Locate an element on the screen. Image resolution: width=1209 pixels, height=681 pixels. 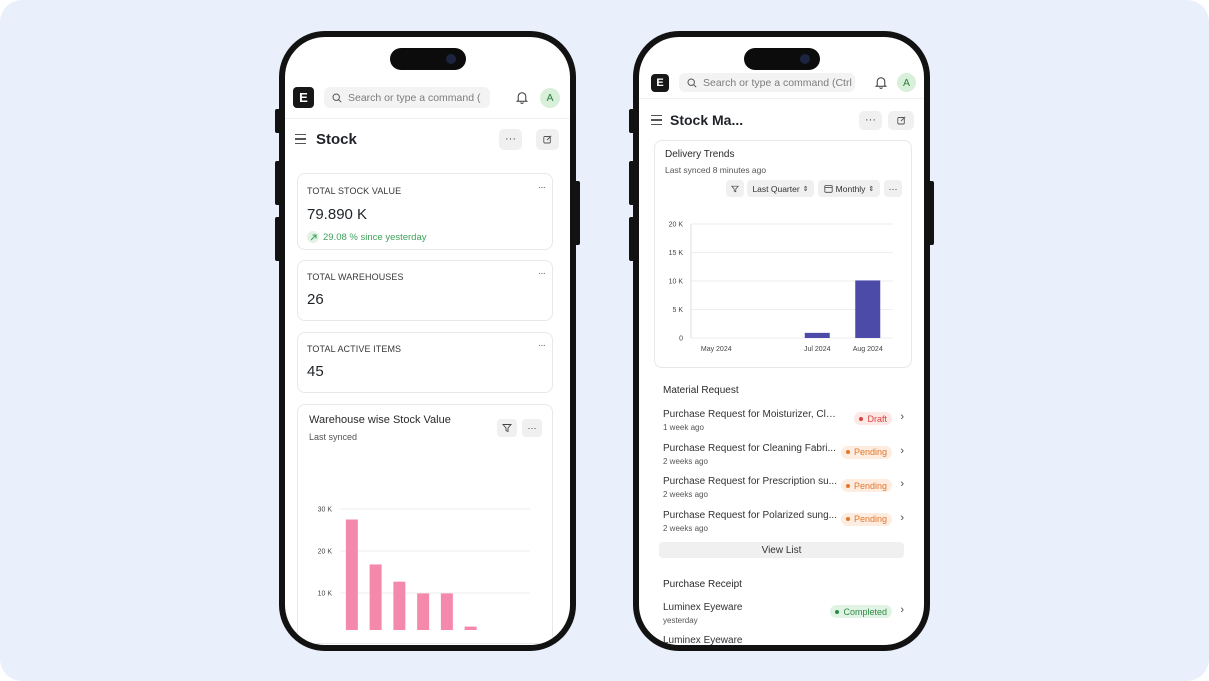
list-item-time: 1 week ago is located at coordinates (683, 427).